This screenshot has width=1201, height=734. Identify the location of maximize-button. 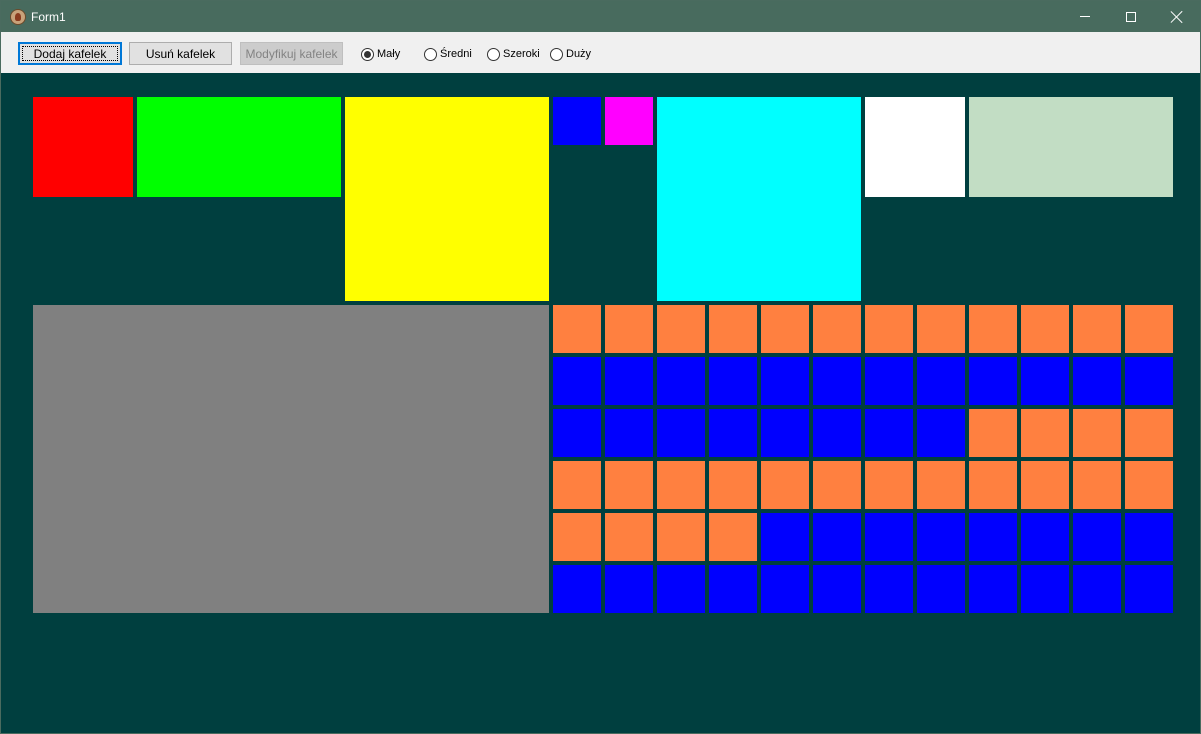
(1131, 16).